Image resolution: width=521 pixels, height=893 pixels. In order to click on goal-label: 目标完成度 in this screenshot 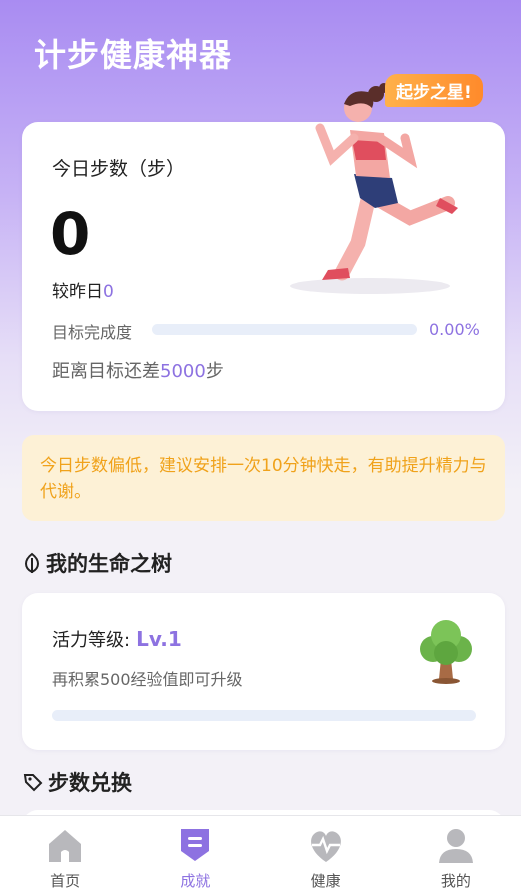, I will do `click(92, 332)`.